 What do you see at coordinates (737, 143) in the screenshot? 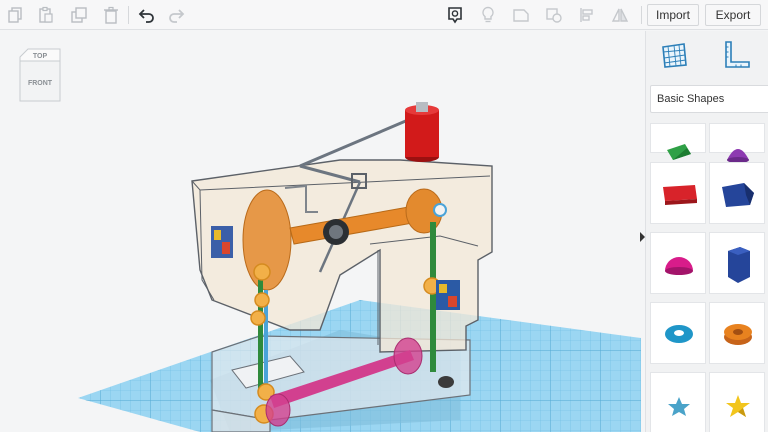
I see `shape-tile-paraboloid` at bounding box center [737, 143].